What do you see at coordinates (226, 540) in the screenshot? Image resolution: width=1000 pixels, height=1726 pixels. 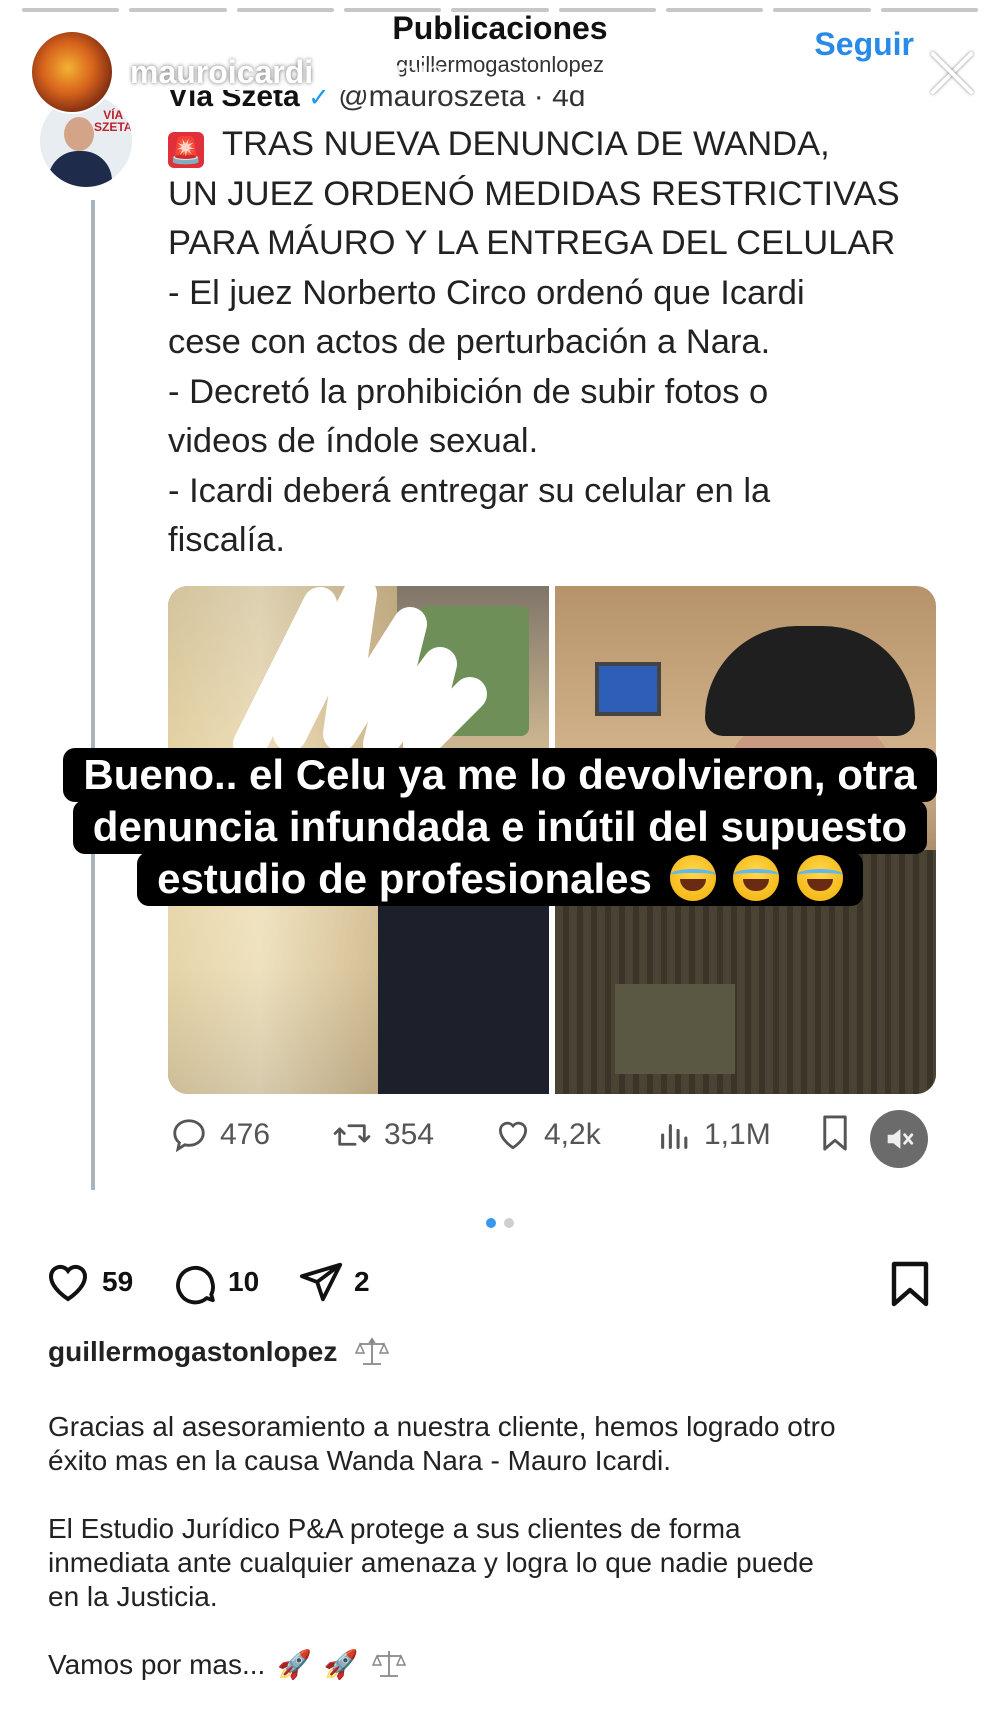 I see `tweet-line: fiscalía.` at bounding box center [226, 540].